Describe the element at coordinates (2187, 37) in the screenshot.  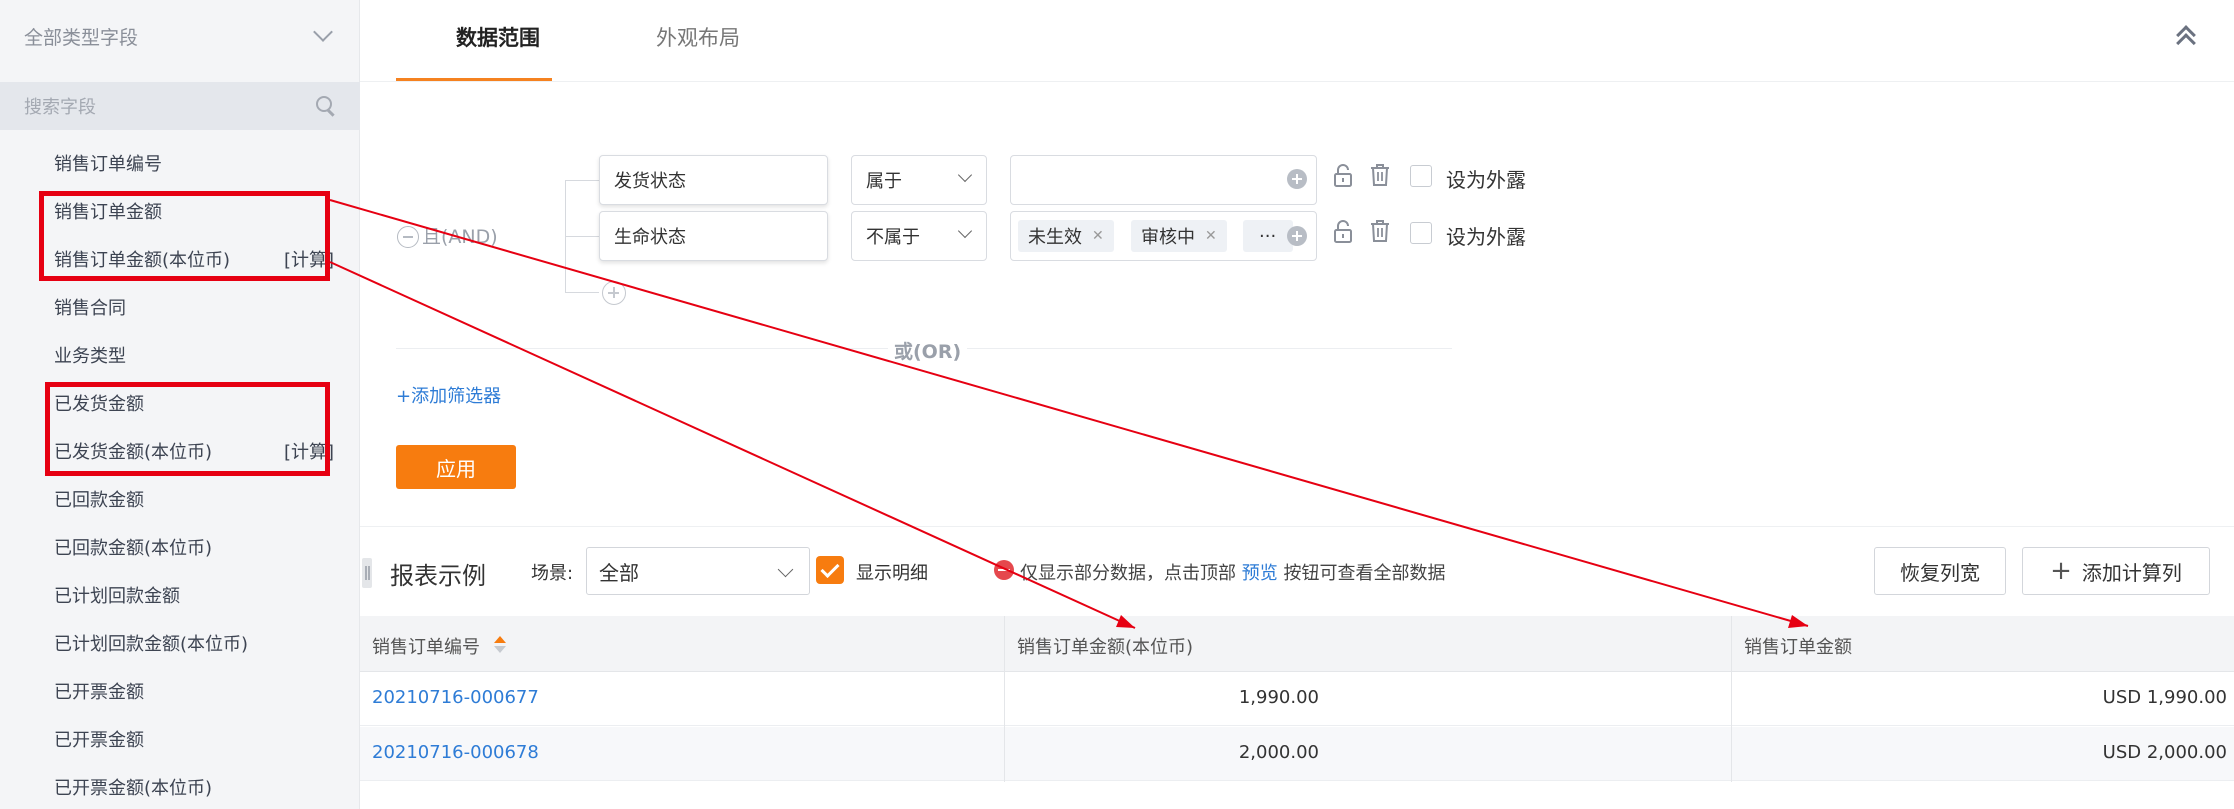
I see `collapse-up-icon` at that location.